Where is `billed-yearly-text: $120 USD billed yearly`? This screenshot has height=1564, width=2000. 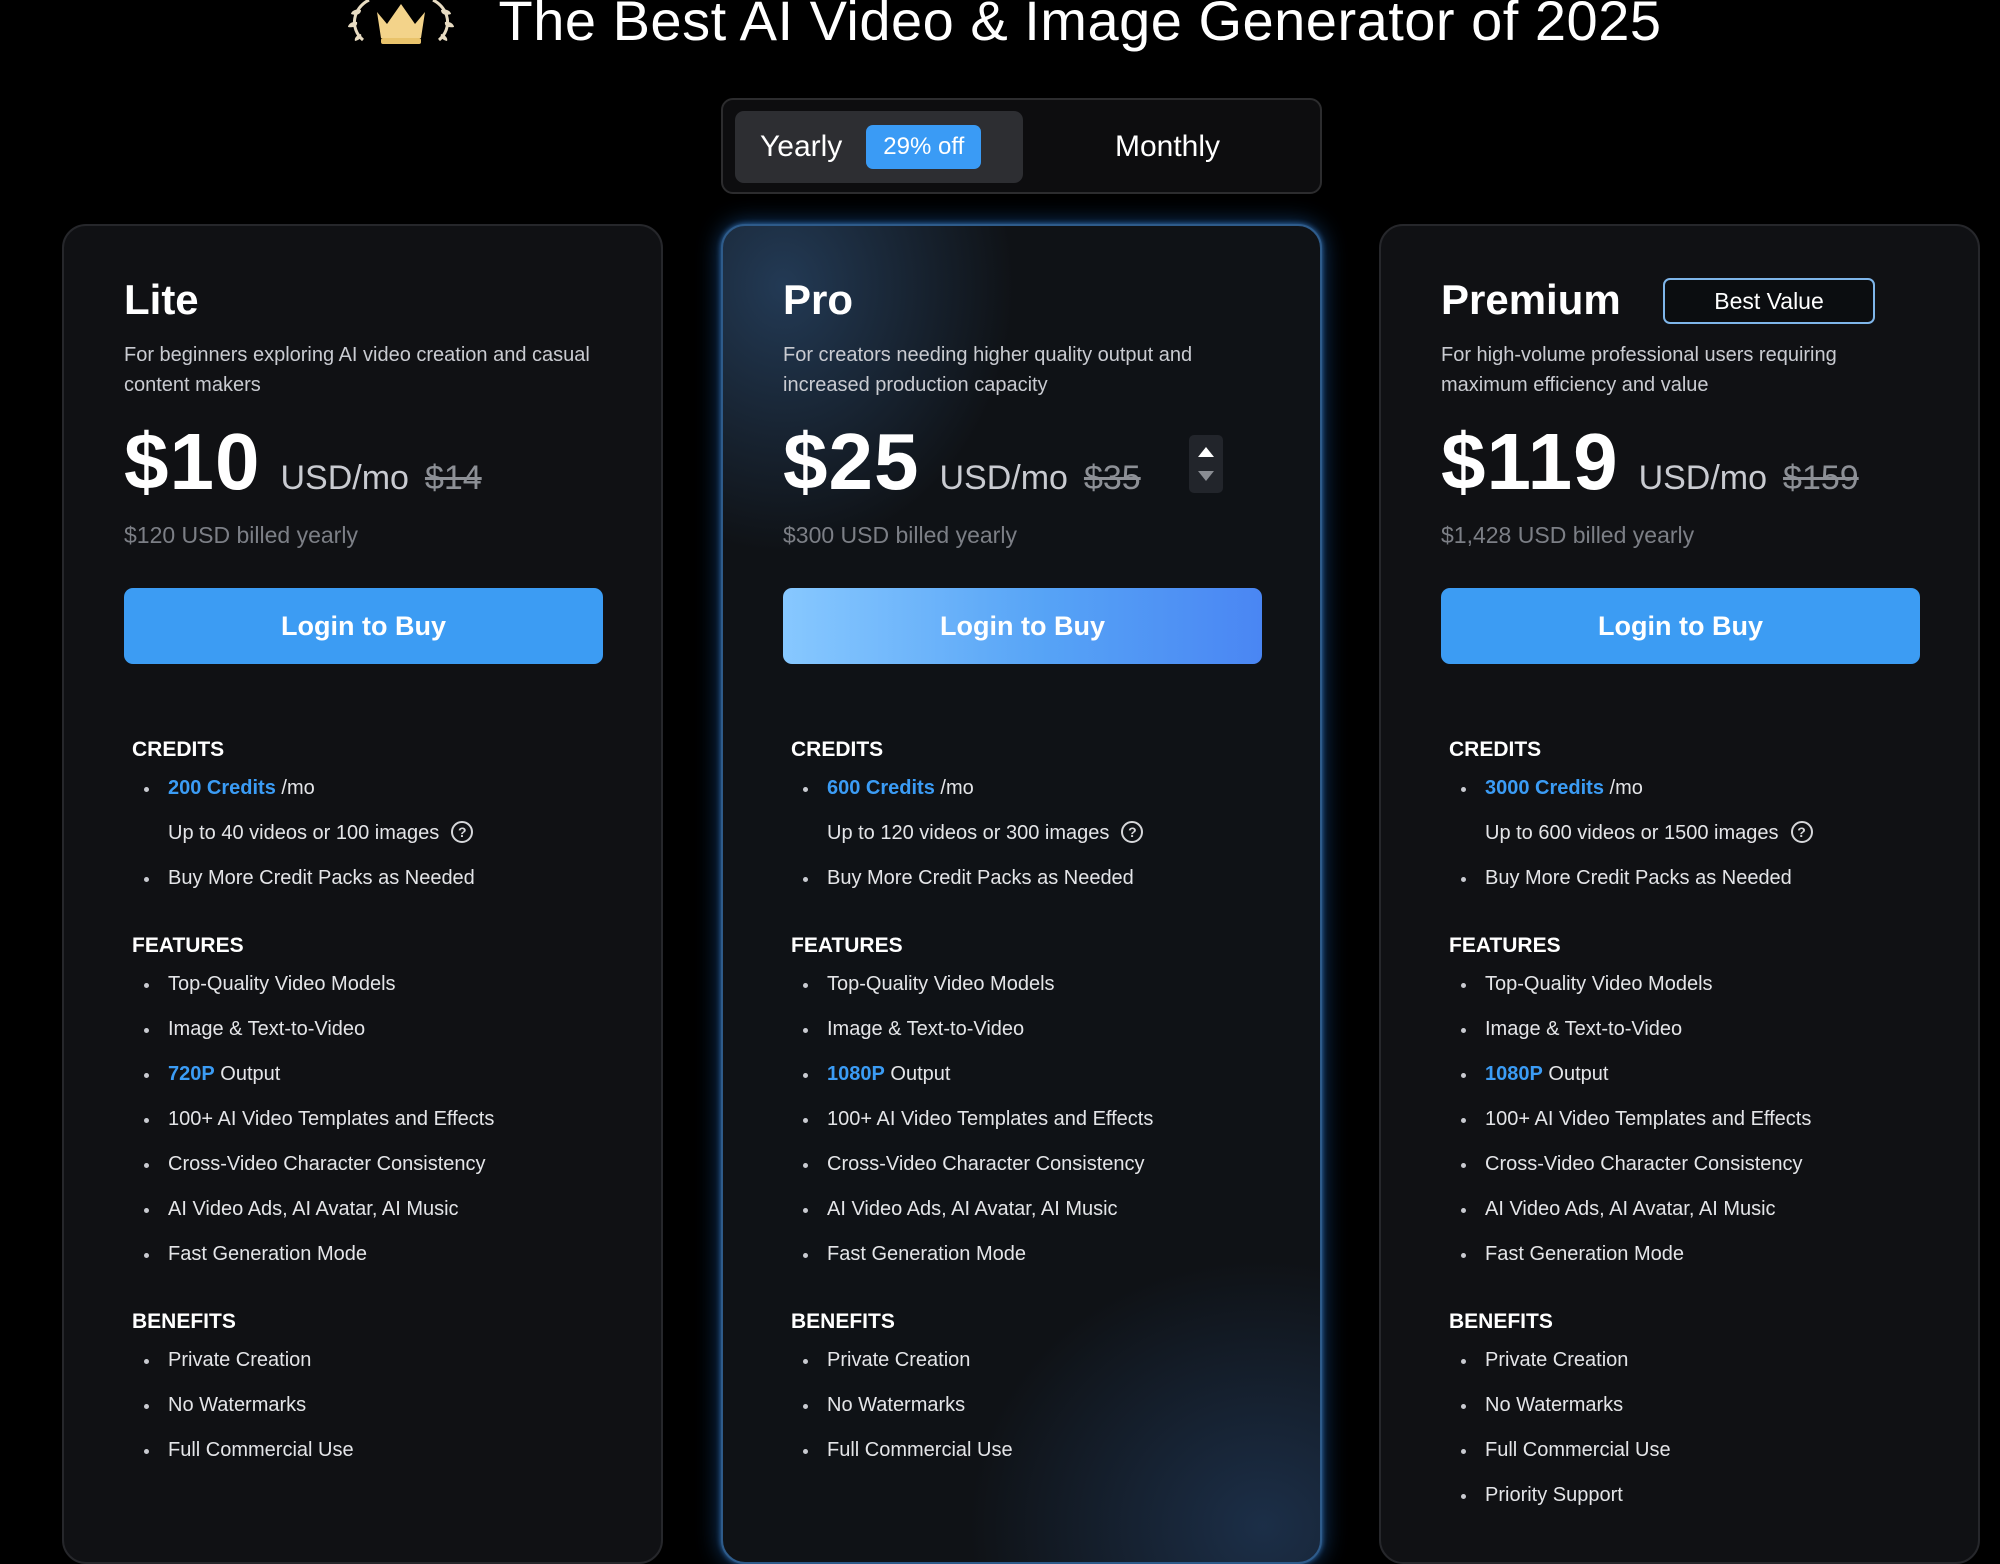 billed-yearly-text: $120 USD billed yearly is located at coordinates (241, 535).